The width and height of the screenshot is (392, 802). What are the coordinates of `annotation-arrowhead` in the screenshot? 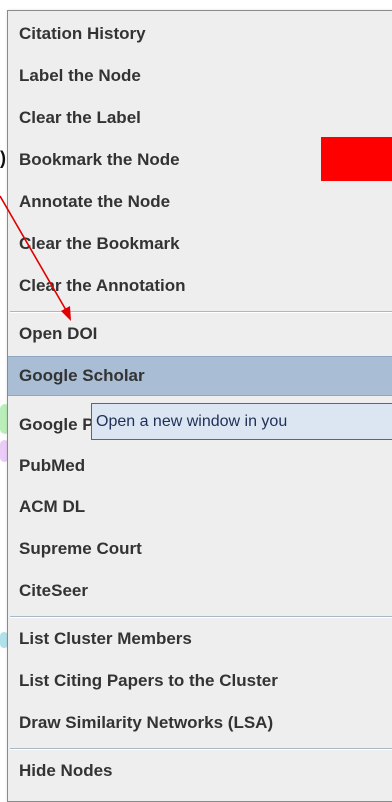 It's located at (66, 313).